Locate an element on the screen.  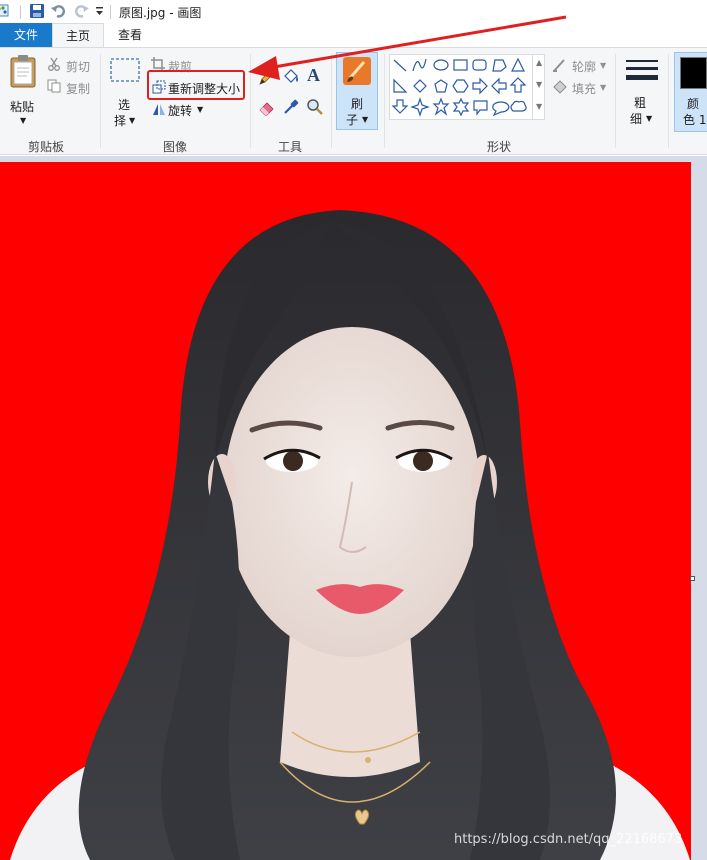
annotation-arrow is located at coordinates (407, 47).